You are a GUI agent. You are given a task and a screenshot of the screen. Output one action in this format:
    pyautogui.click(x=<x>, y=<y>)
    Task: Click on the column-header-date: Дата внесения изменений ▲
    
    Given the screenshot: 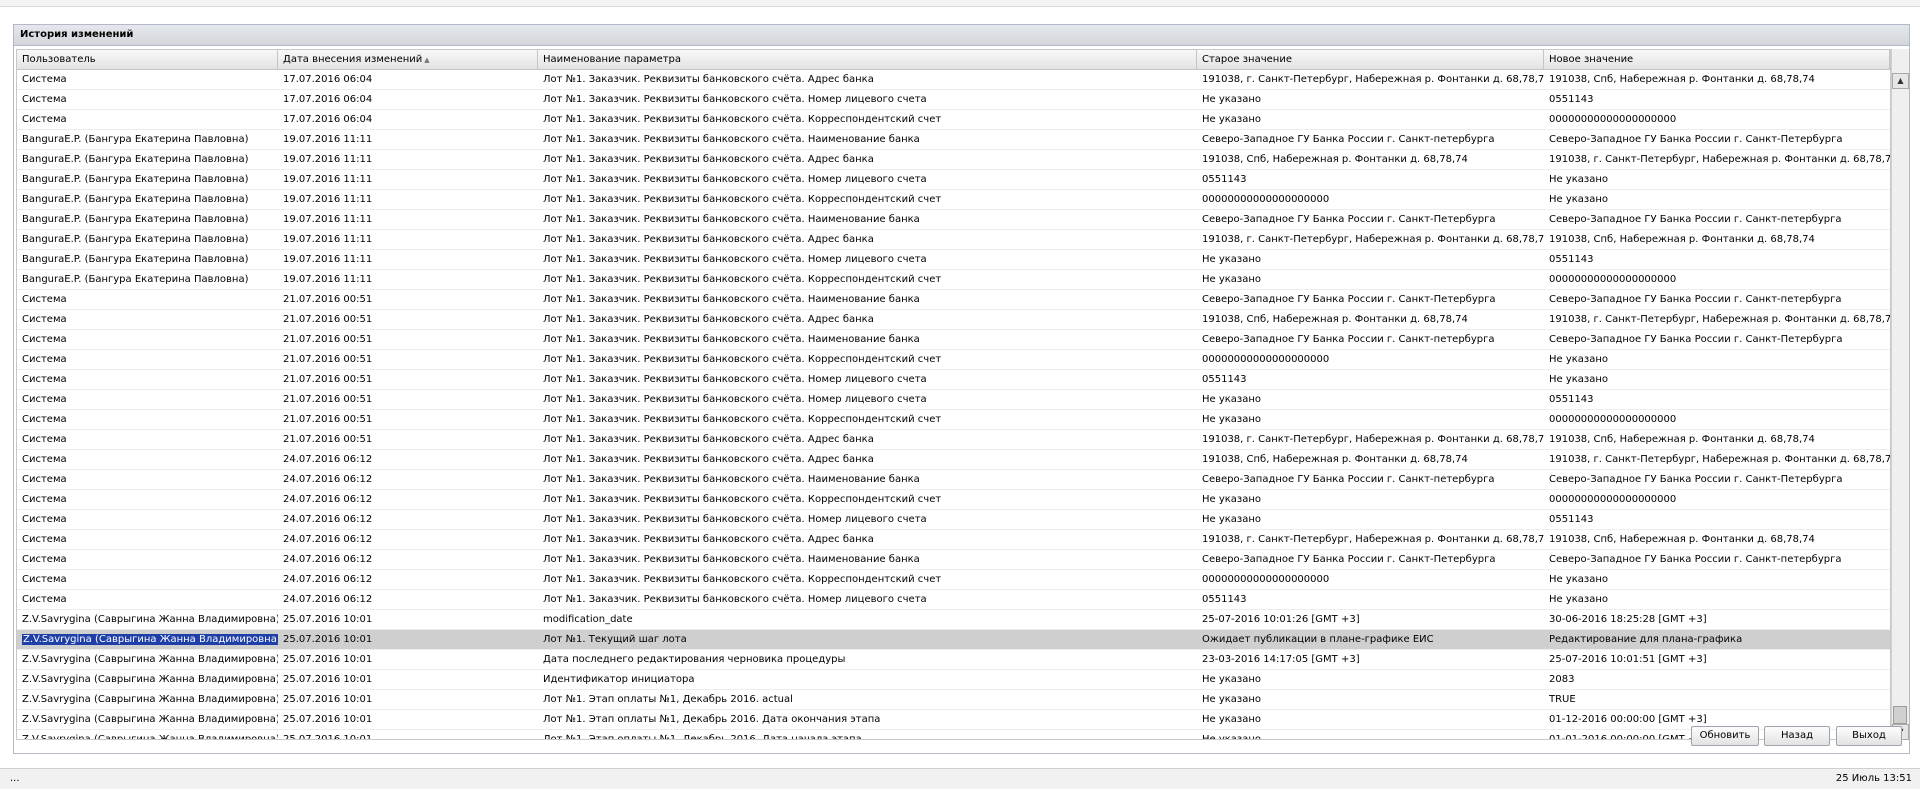 What is the action you would take?
    pyautogui.click(x=408, y=59)
    